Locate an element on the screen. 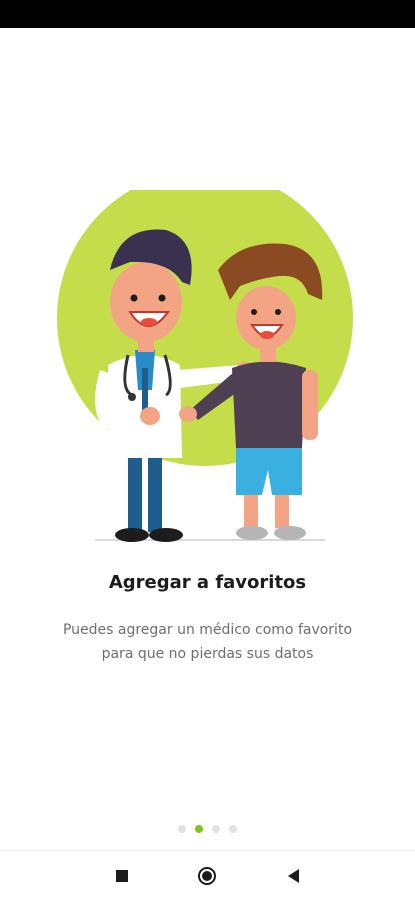  subtitle-line-2: para que no pierdas sus datos is located at coordinates (207, 654).